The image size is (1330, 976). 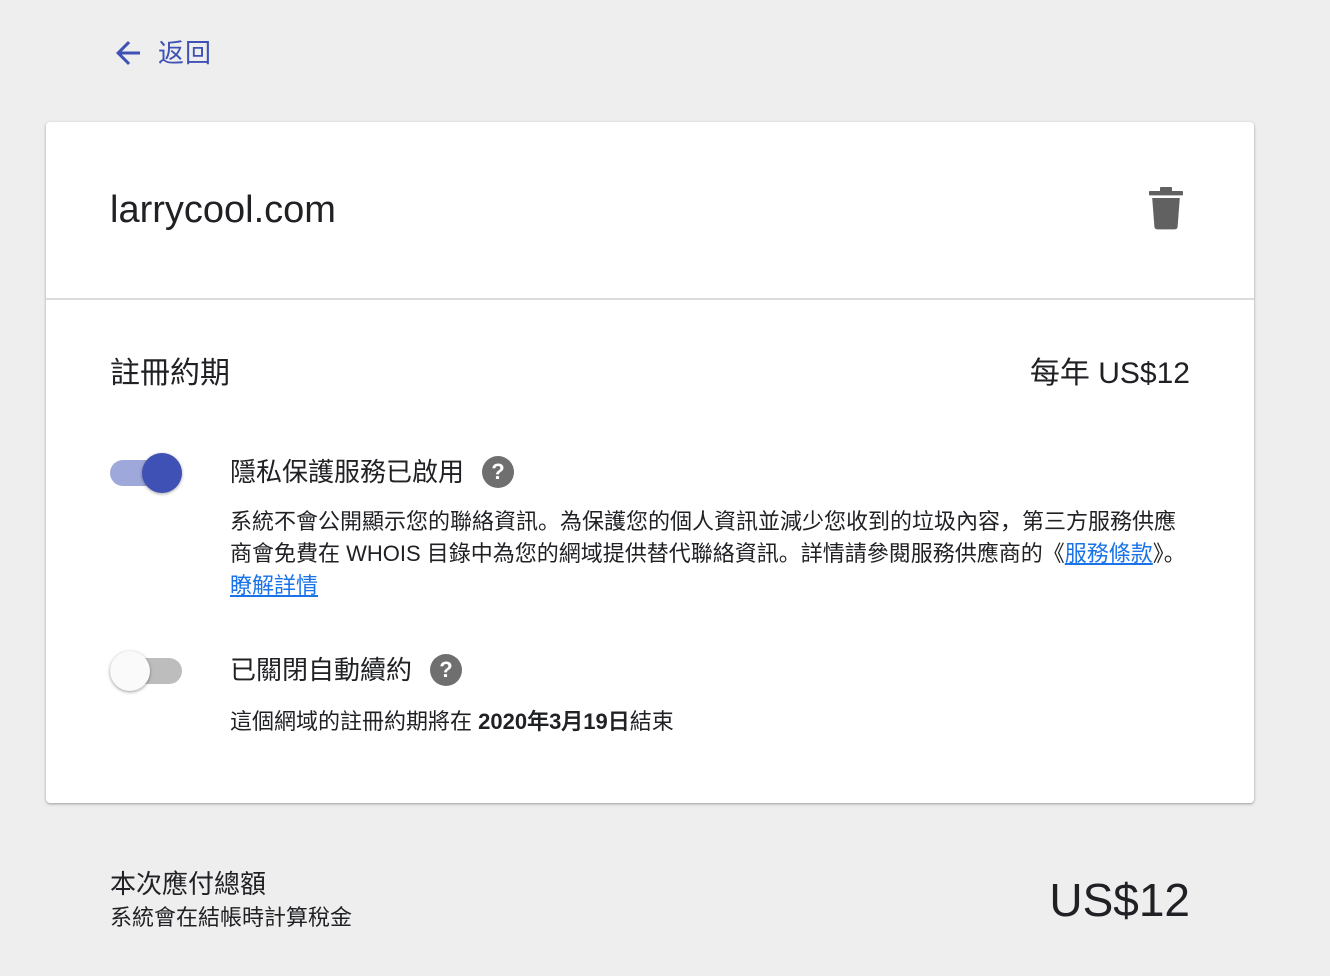 I want to click on delete-button, so click(x=1166, y=210).